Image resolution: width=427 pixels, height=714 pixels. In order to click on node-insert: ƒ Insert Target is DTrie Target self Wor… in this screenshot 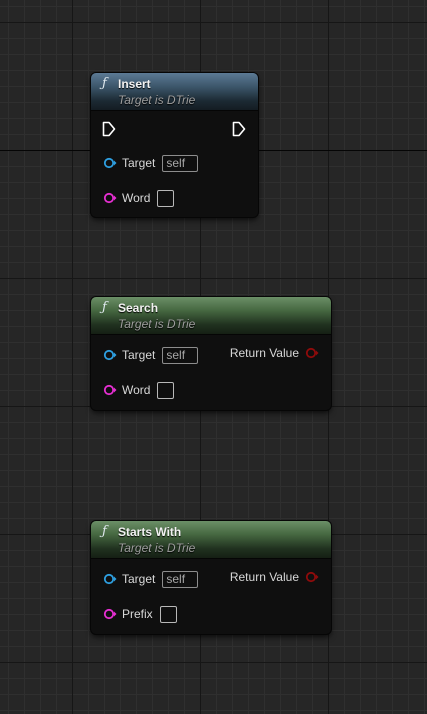, I will do `click(174, 145)`.